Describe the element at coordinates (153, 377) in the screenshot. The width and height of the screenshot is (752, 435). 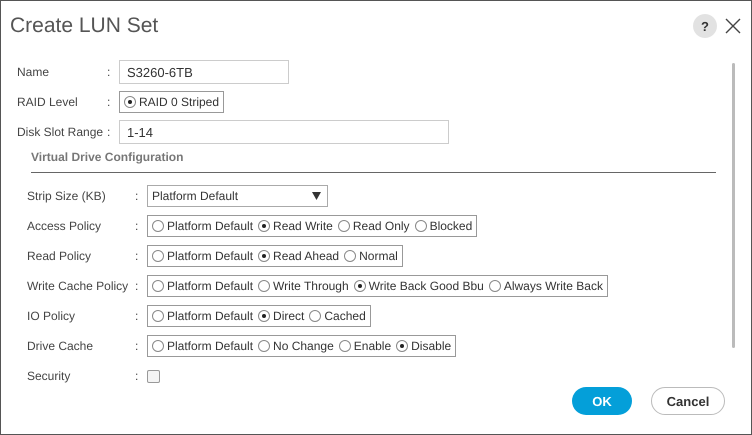
I see `checkbox` at that location.